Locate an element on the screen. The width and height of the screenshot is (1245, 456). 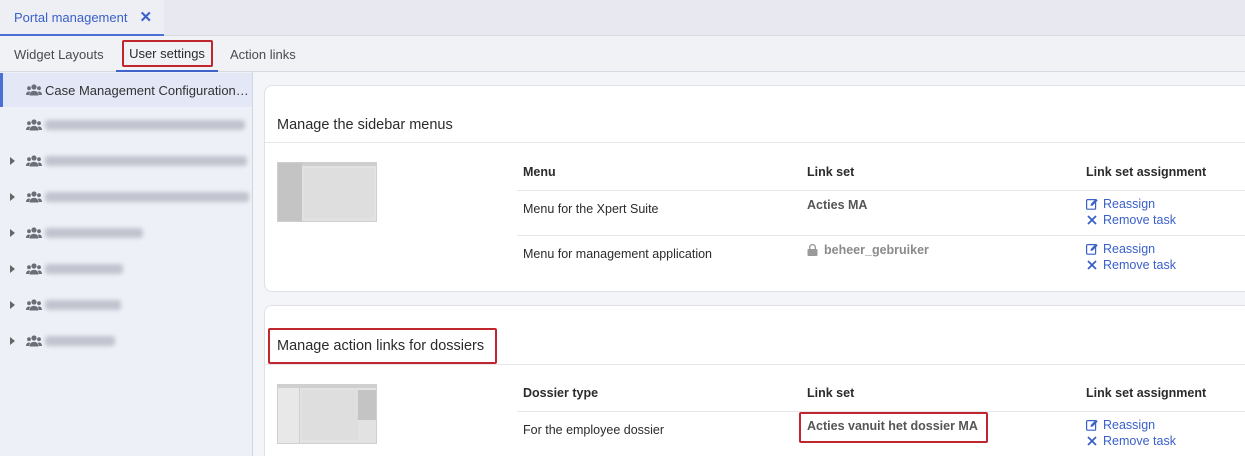
close-icon: ✕ is located at coordinates (145, 17).